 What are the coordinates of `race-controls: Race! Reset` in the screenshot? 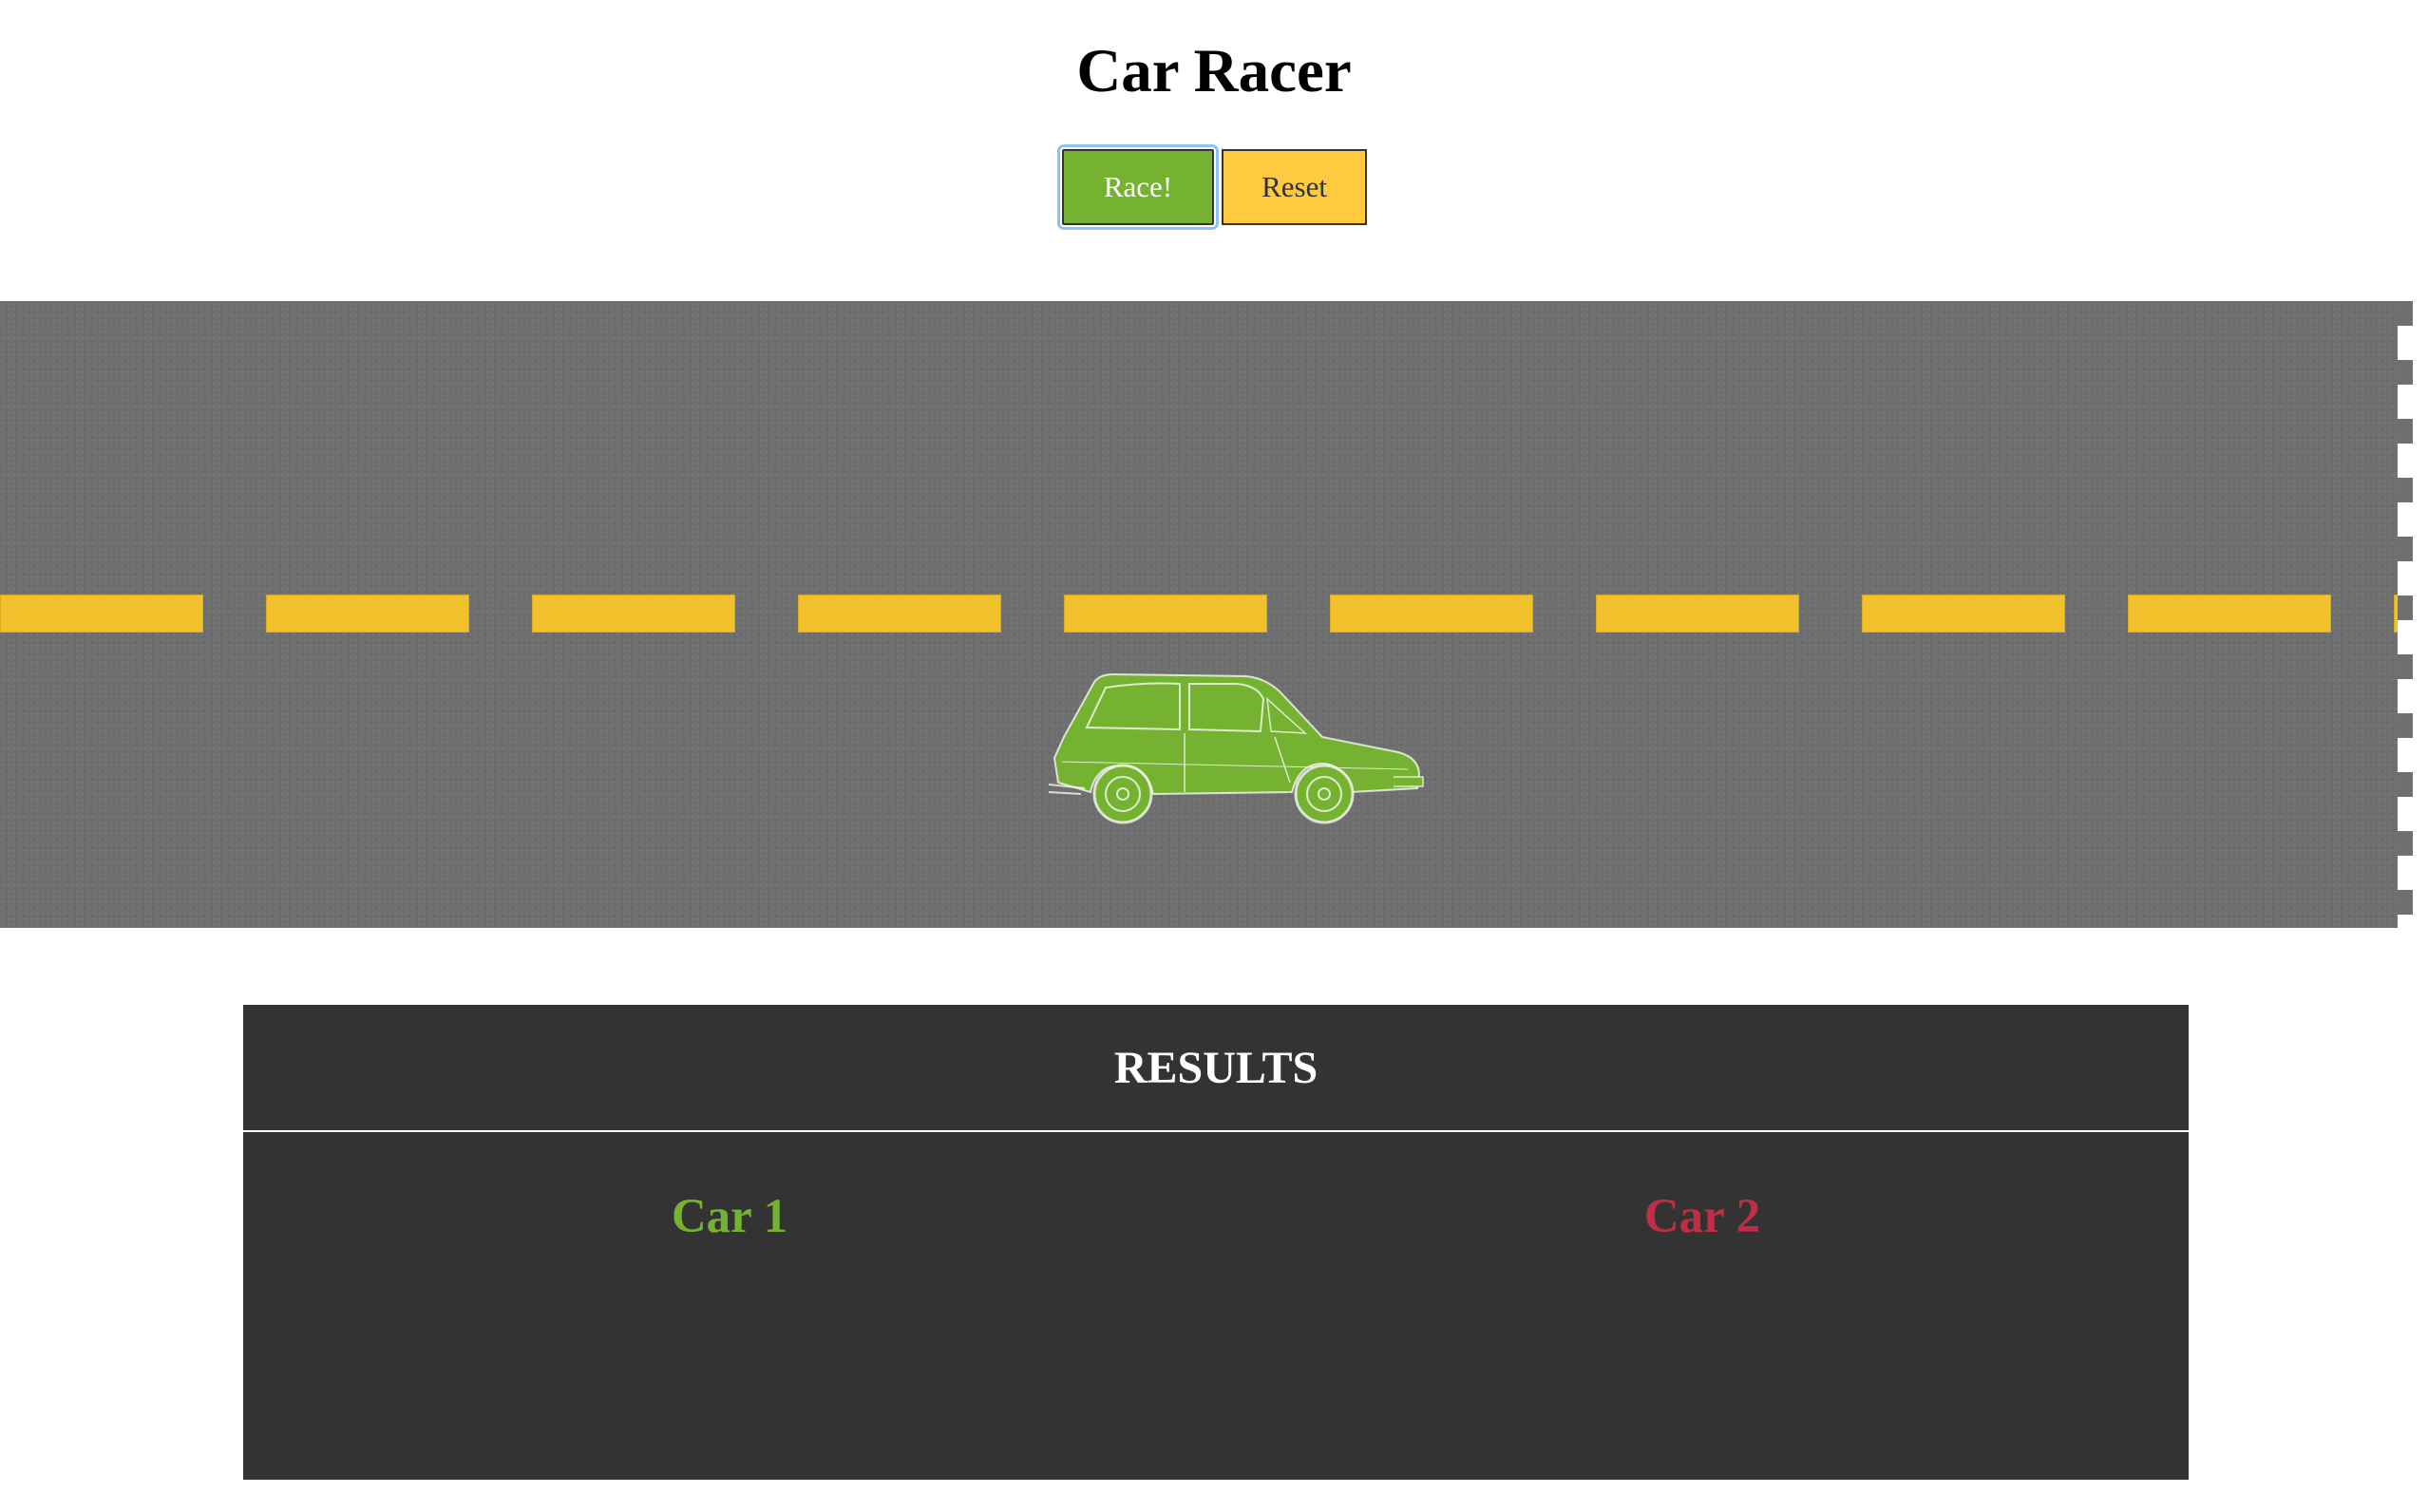 It's located at (1212, 187).